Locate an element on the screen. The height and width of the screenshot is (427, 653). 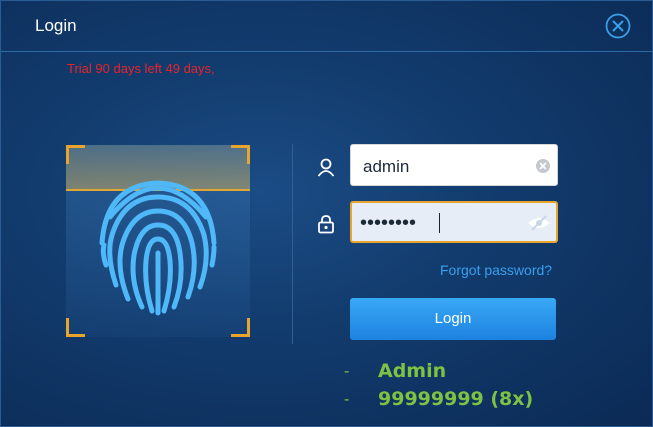
divider is located at coordinates (292, 244).